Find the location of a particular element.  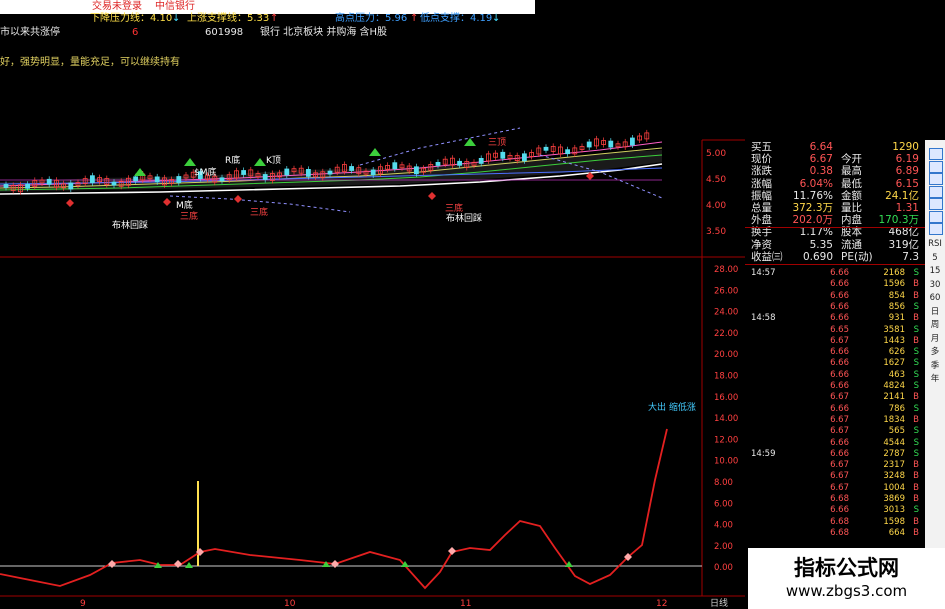

tick-time: 14:59 is located at coordinates (763, 453).